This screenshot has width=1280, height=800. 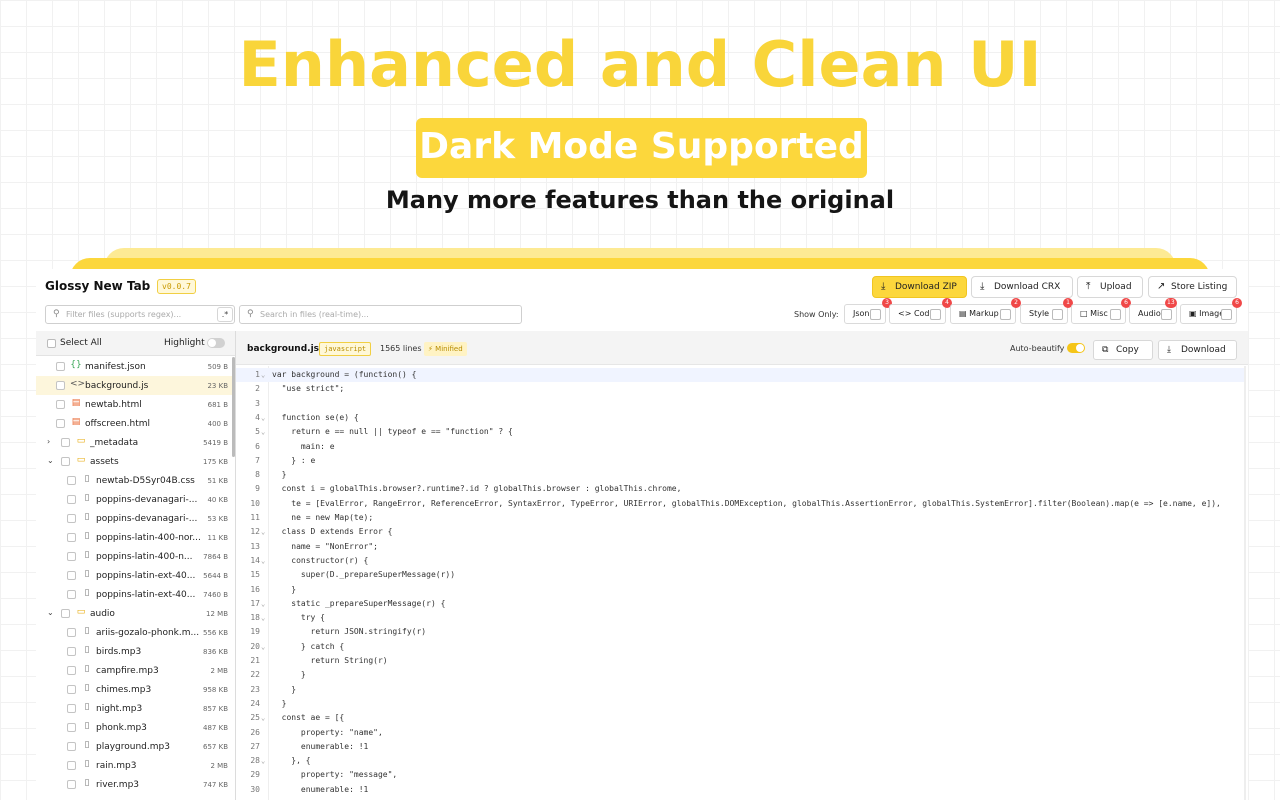 What do you see at coordinates (135, 746) in the screenshot?
I see `file-row: ▯ playground.mp3 657 KB` at bounding box center [135, 746].